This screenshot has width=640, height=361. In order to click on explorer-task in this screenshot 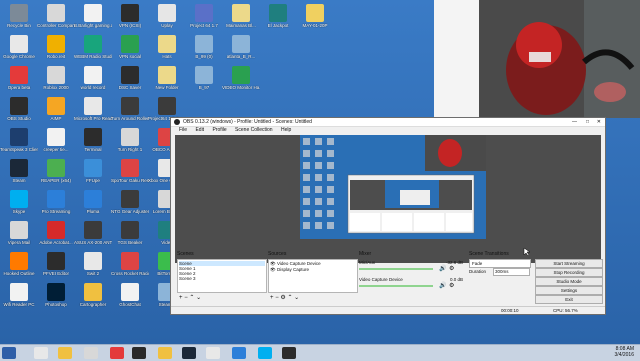, I will do `click(65, 353)`.